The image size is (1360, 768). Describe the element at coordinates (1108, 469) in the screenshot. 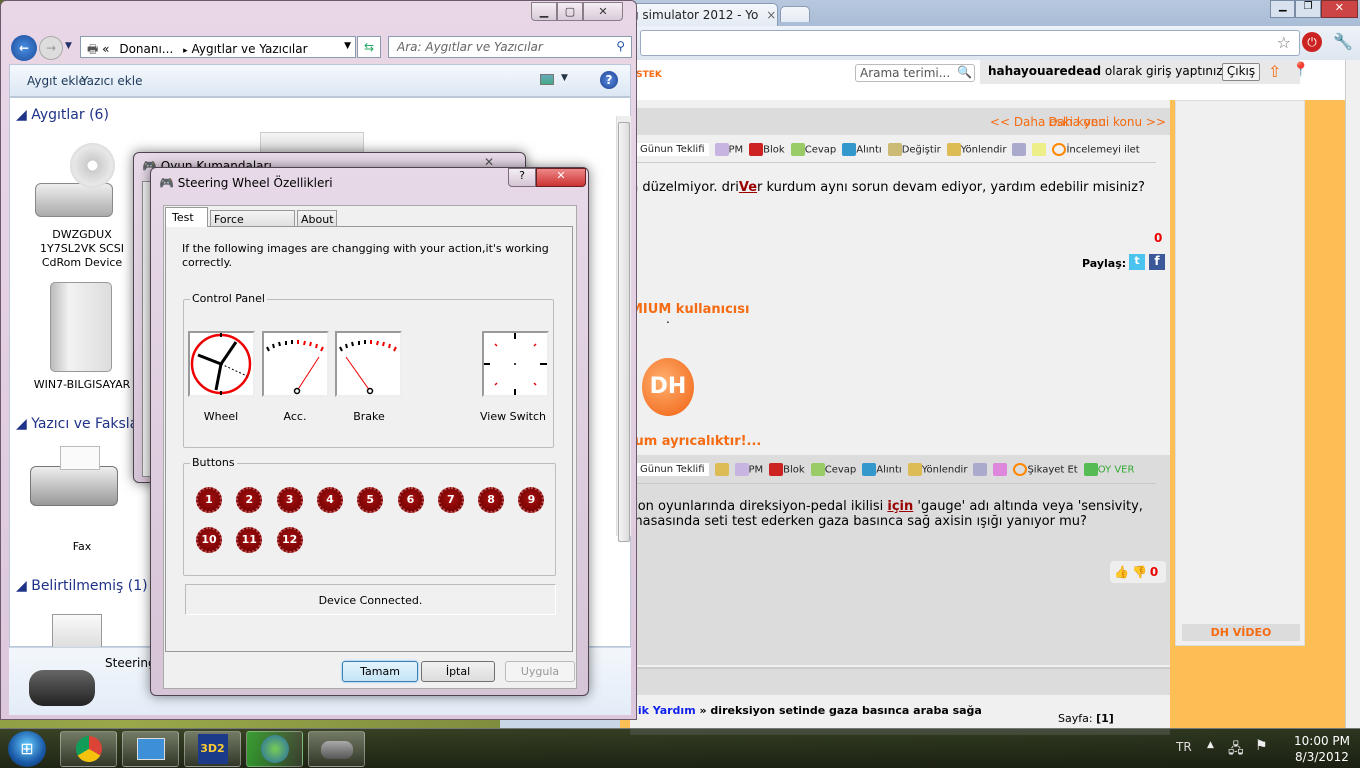

I see `vote-button: OY VER` at that location.